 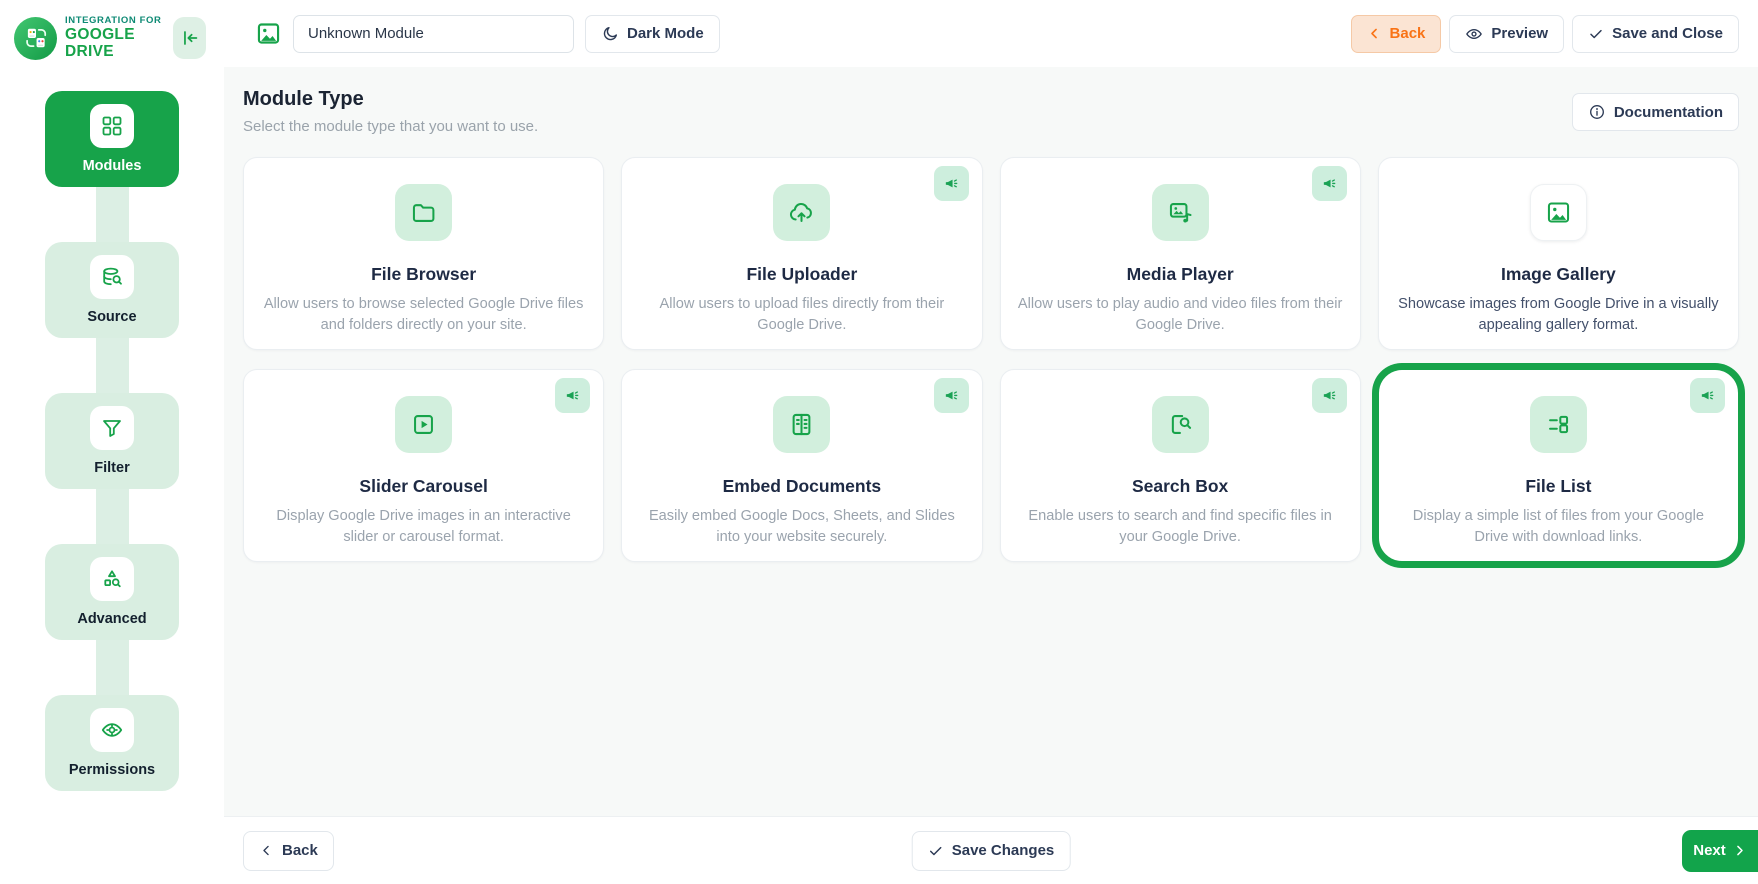 I want to click on dark-mode-button: Dark Mode, so click(x=652, y=33).